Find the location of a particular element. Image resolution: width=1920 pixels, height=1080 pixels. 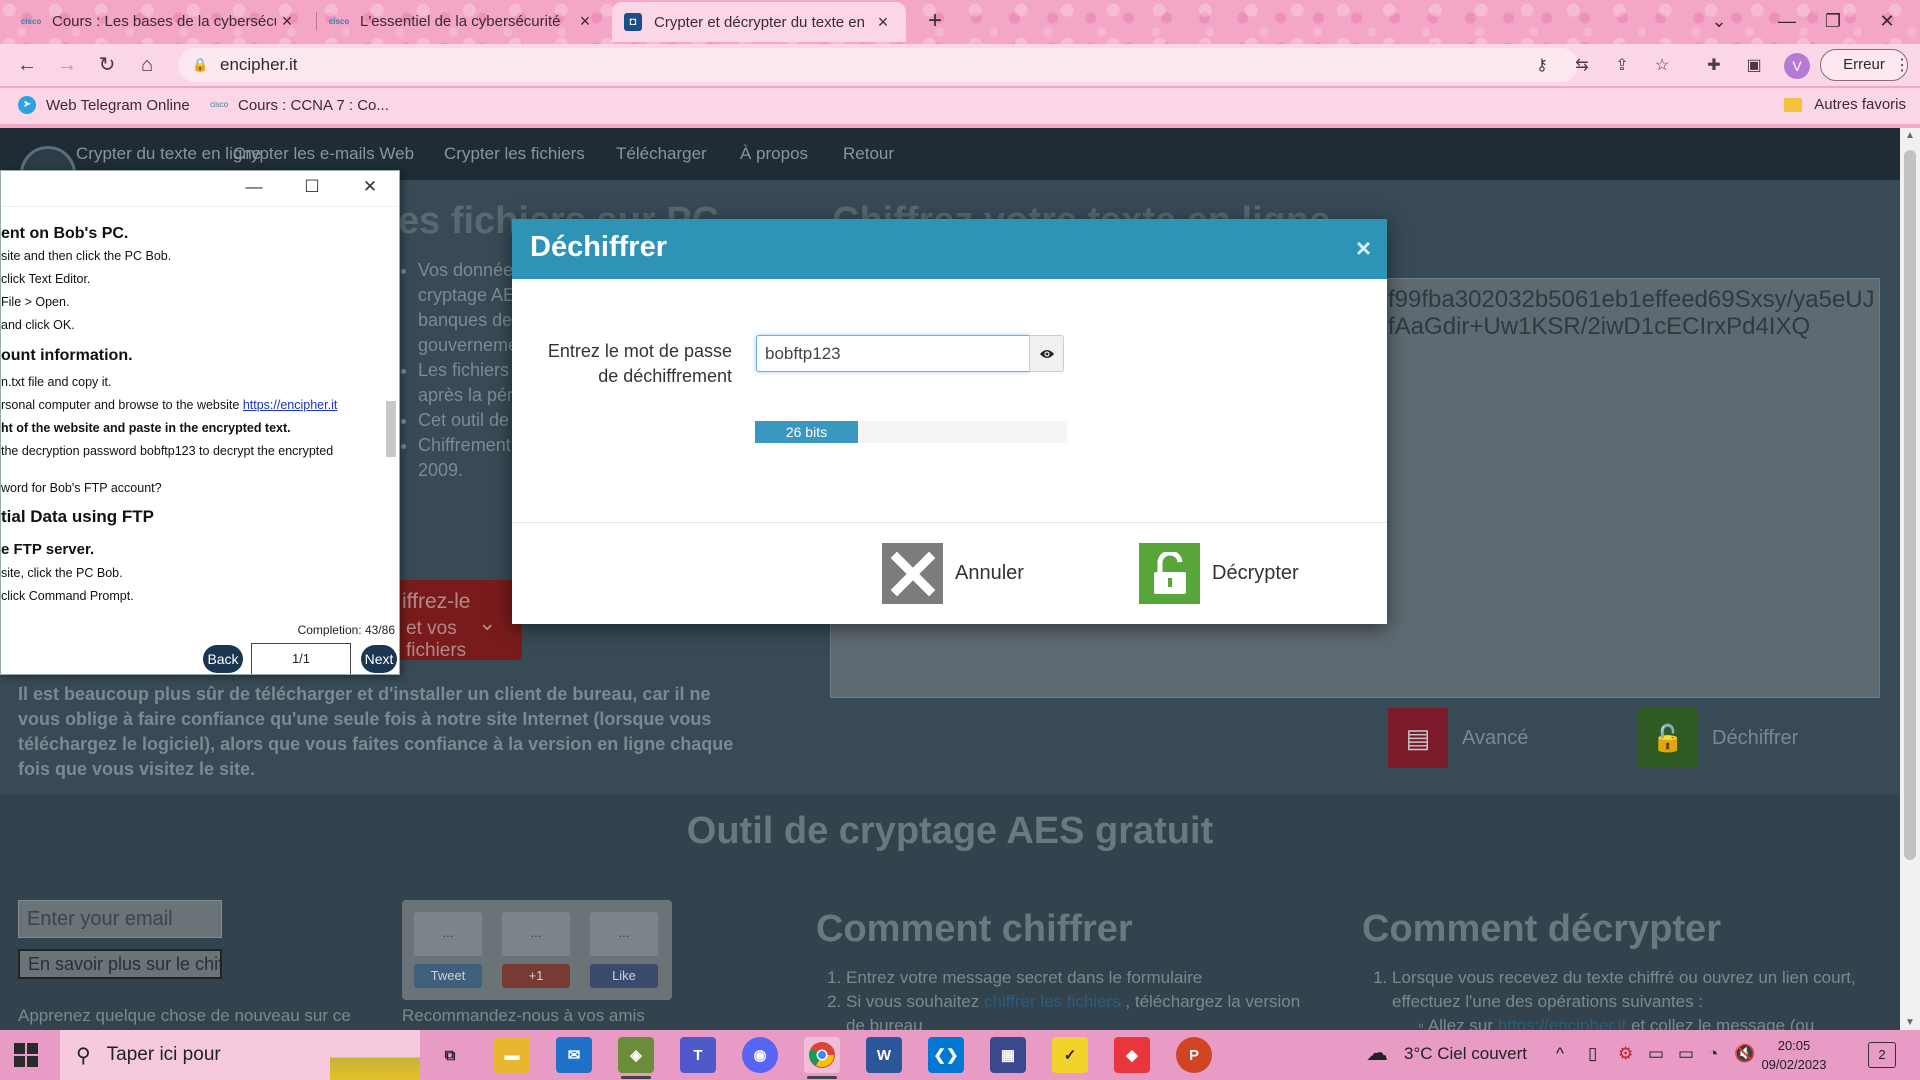

task-view-icon: ⧉ is located at coordinates (450, 1055).